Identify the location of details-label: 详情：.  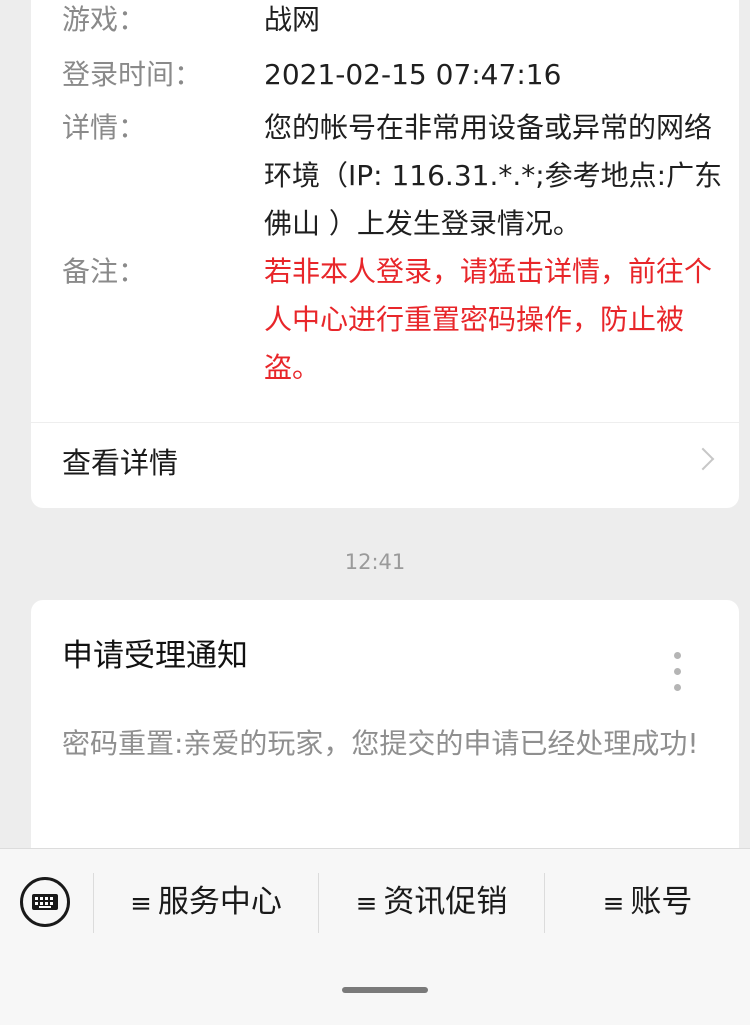
(104, 127).